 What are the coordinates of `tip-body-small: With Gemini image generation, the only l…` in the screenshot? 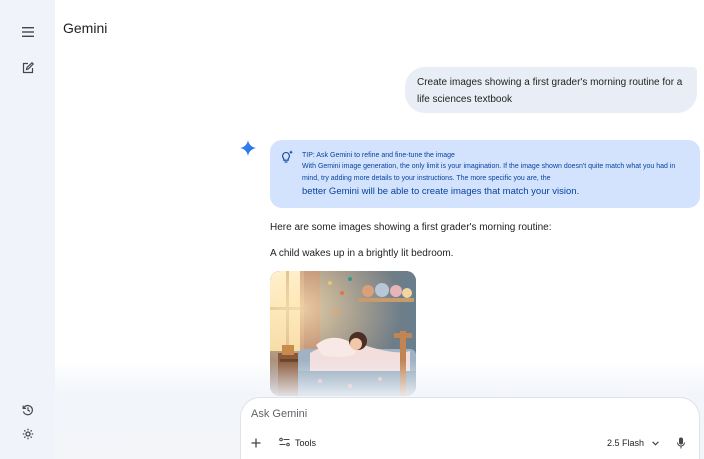 It's located at (489, 172).